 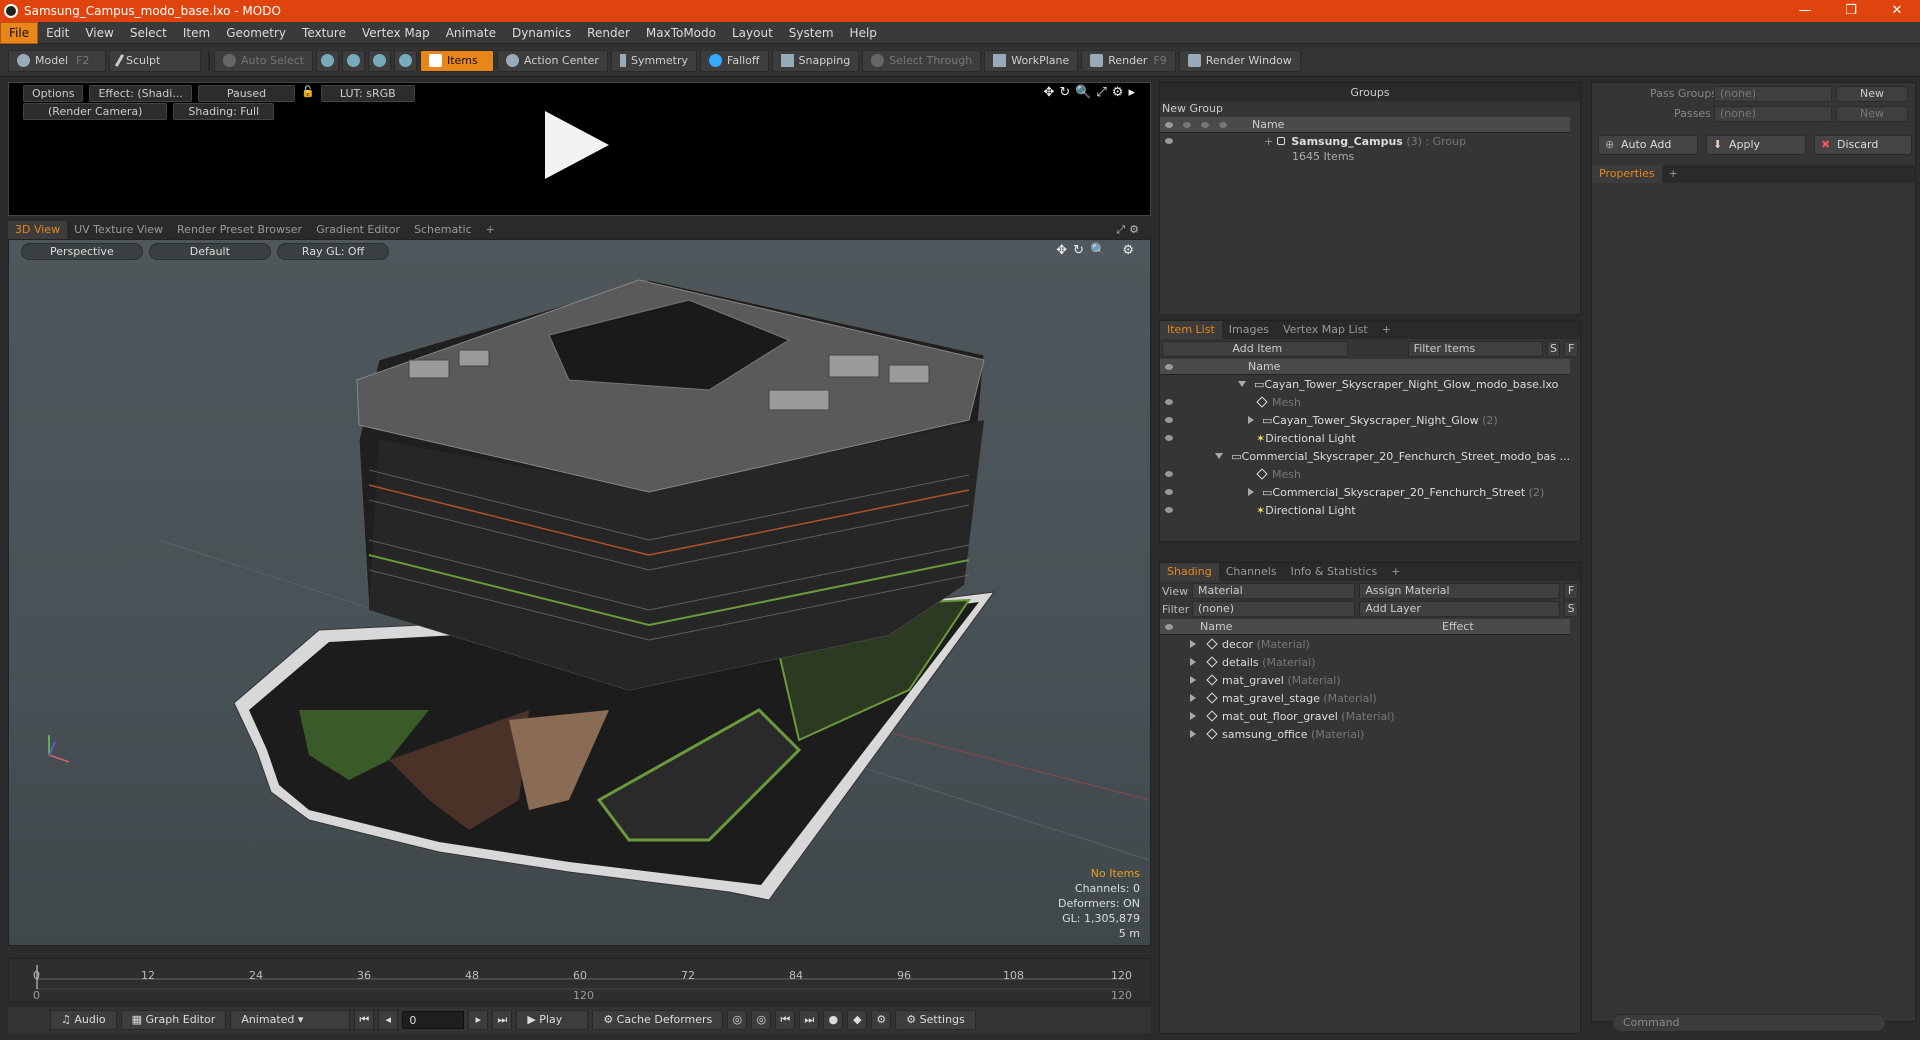 What do you see at coordinates (57, 33) in the screenshot?
I see `menu-edit: Edit` at bounding box center [57, 33].